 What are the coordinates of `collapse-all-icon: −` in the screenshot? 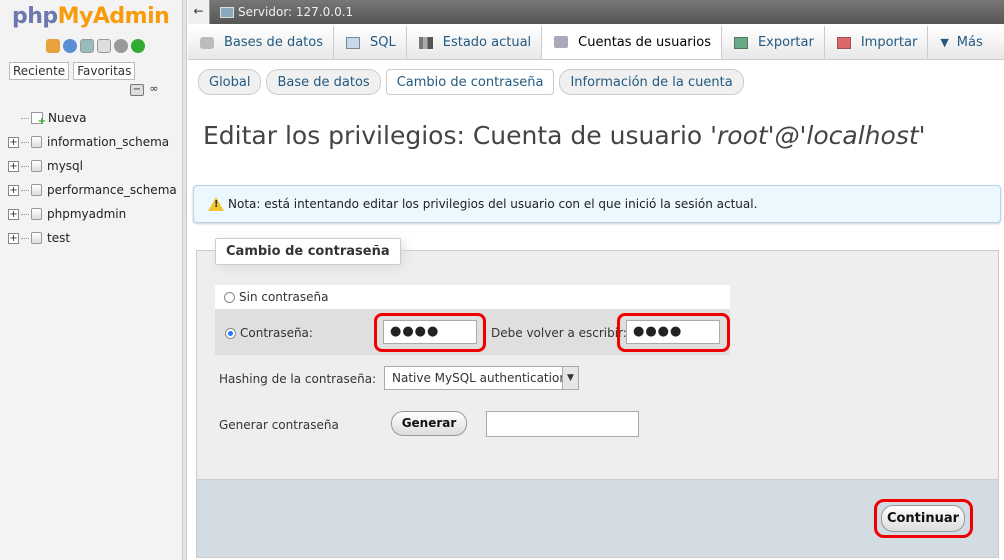 It's located at (137, 90).